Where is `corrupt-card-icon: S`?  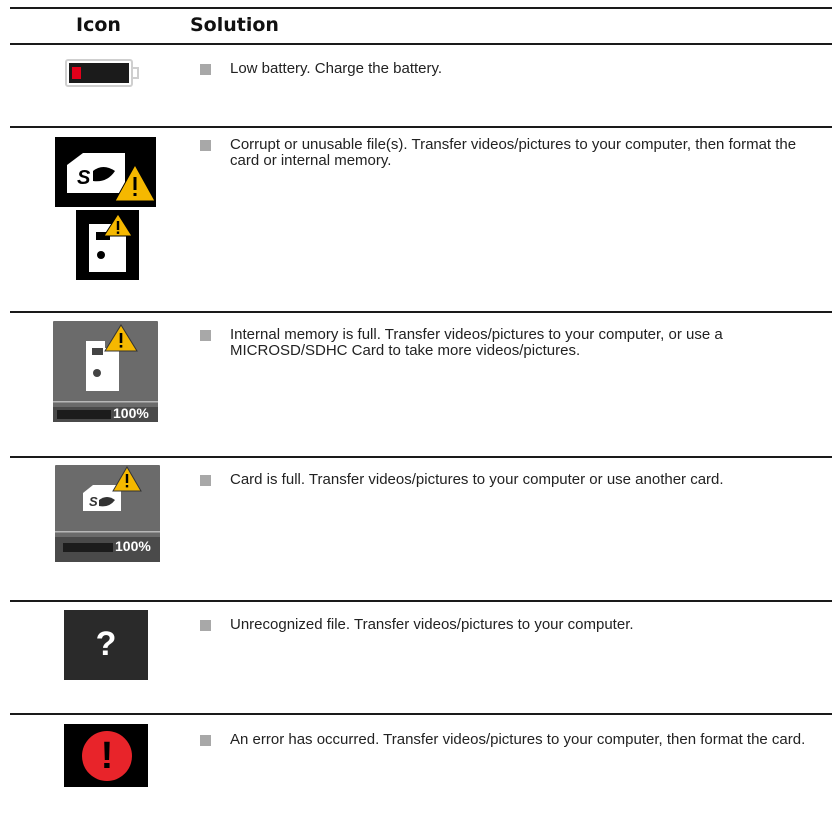 corrupt-card-icon: S is located at coordinates (105, 174).